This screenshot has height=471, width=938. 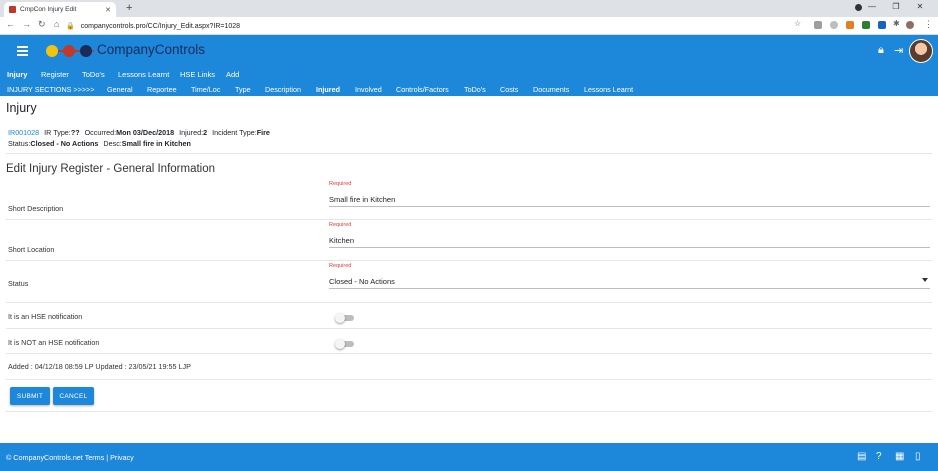 What do you see at coordinates (55, 74) in the screenshot?
I see `menu-item-register: Register` at bounding box center [55, 74].